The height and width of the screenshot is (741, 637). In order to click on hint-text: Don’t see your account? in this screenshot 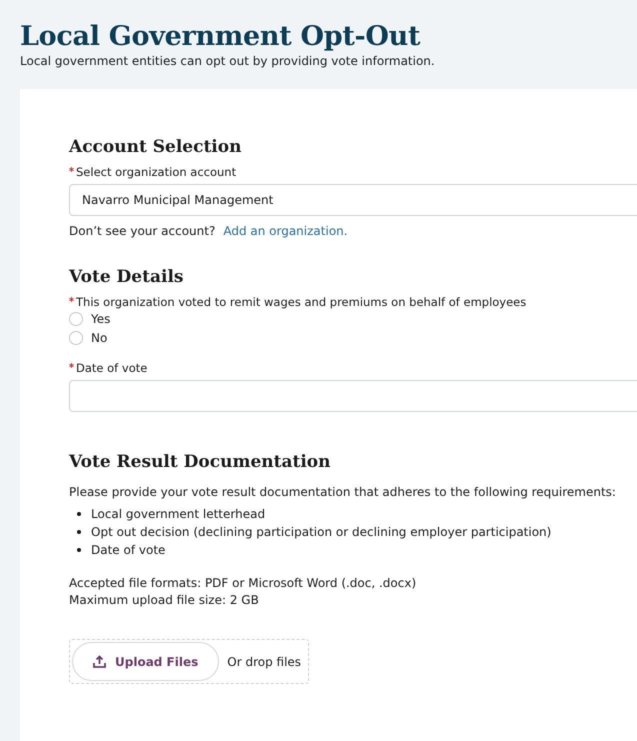, I will do `click(142, 231)`.